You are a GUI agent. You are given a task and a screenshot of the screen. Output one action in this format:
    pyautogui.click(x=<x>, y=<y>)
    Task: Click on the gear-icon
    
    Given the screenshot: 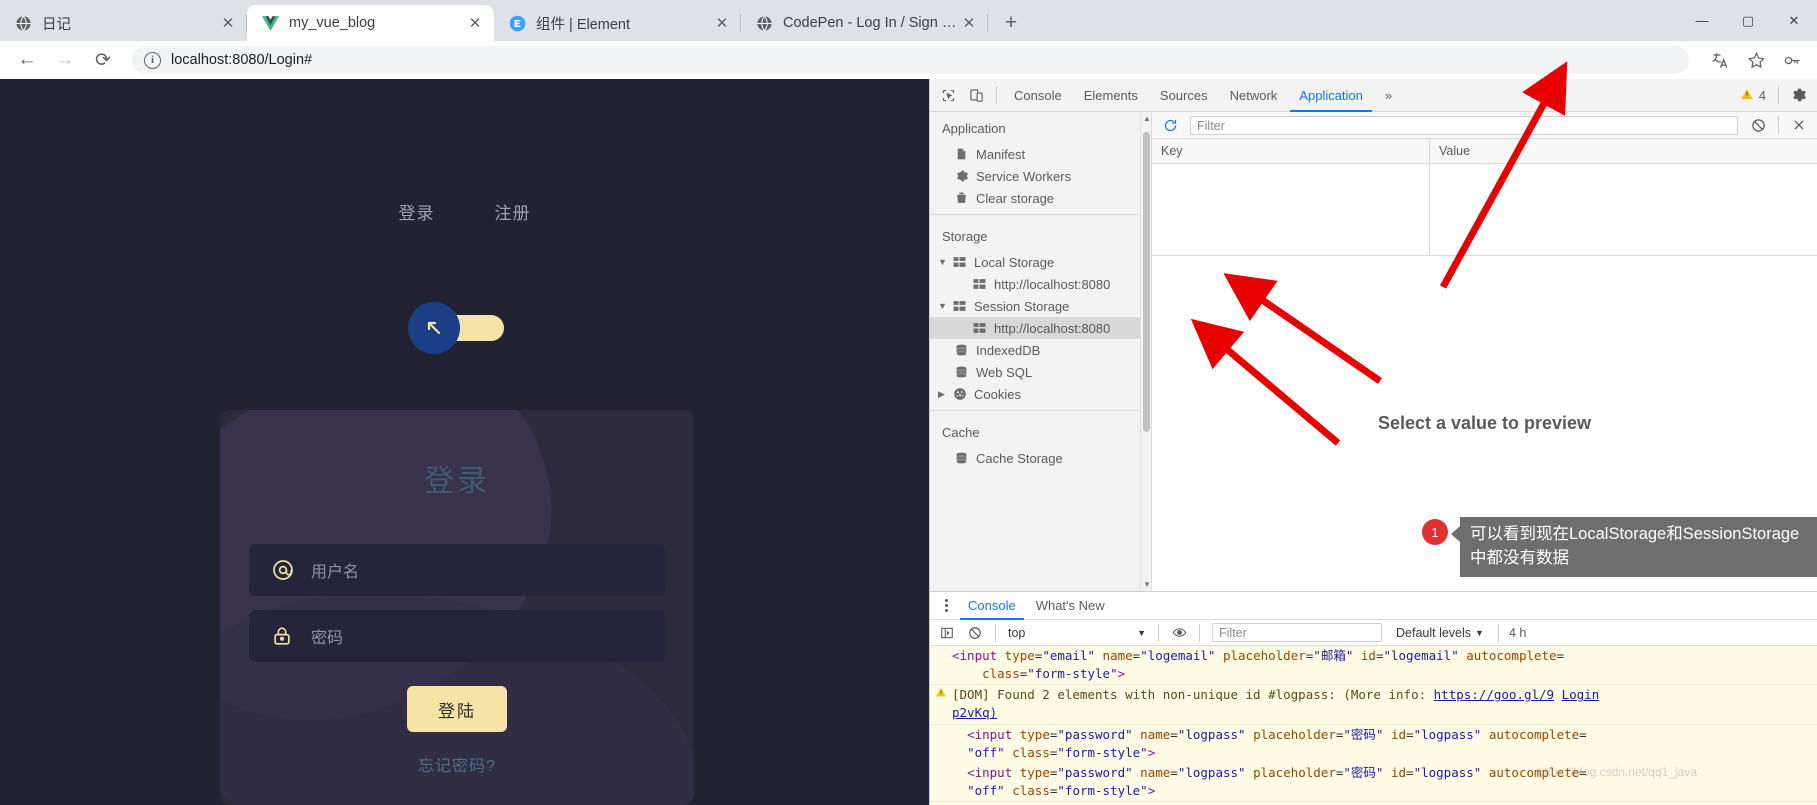 What is the action you would take?
    pyautogui.click(x=1799, y=95)
    